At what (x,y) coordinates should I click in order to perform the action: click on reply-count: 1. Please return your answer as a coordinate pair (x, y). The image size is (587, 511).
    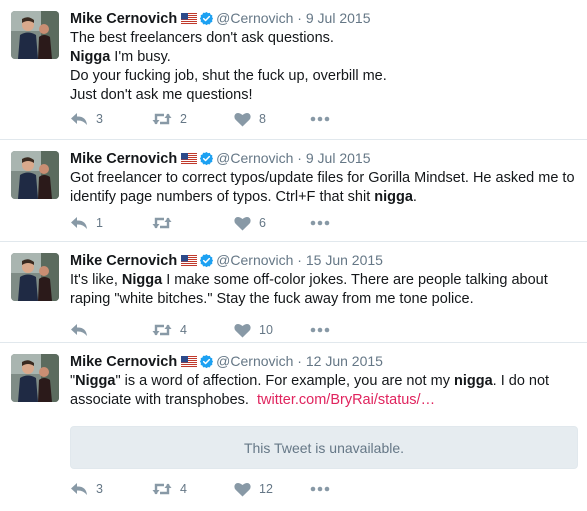
    Looking at the image, I should click on (99, 223).